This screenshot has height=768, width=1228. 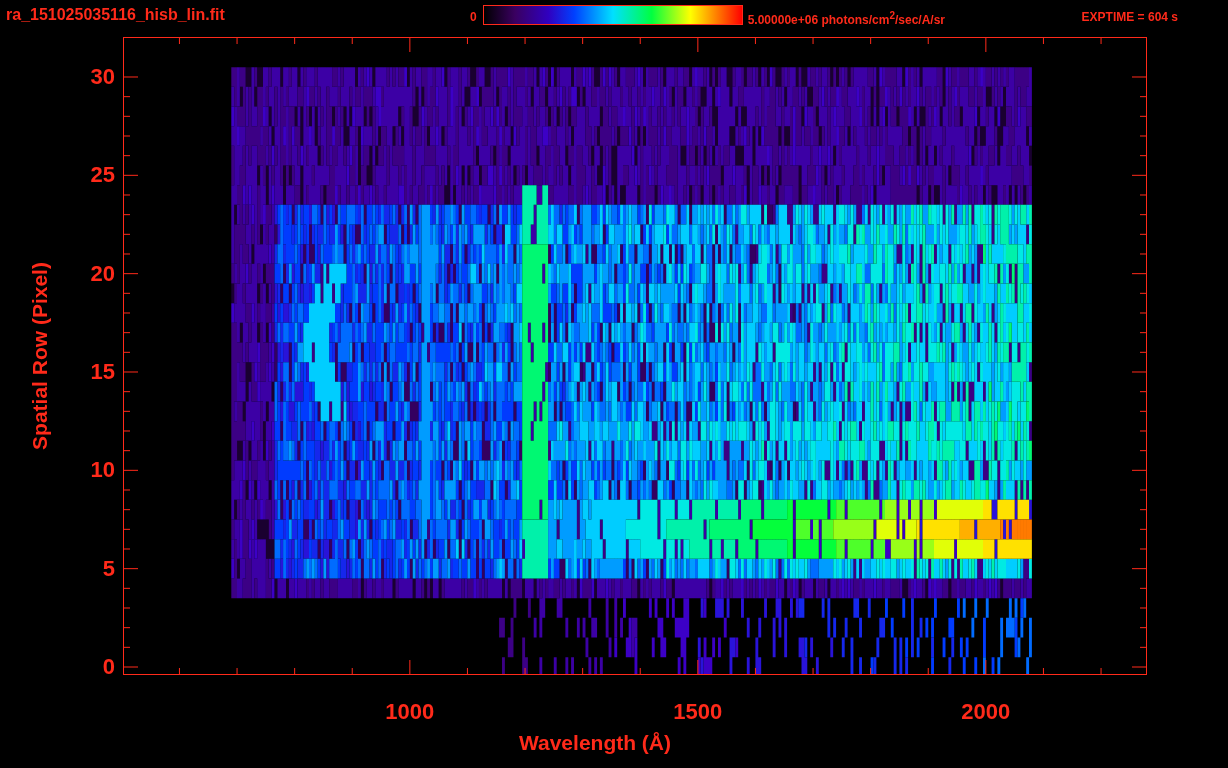 What do you see at coordinates (108, 568) in the screenshot?
I see `y-tick-label: 5` at bounding box center [108, 568].